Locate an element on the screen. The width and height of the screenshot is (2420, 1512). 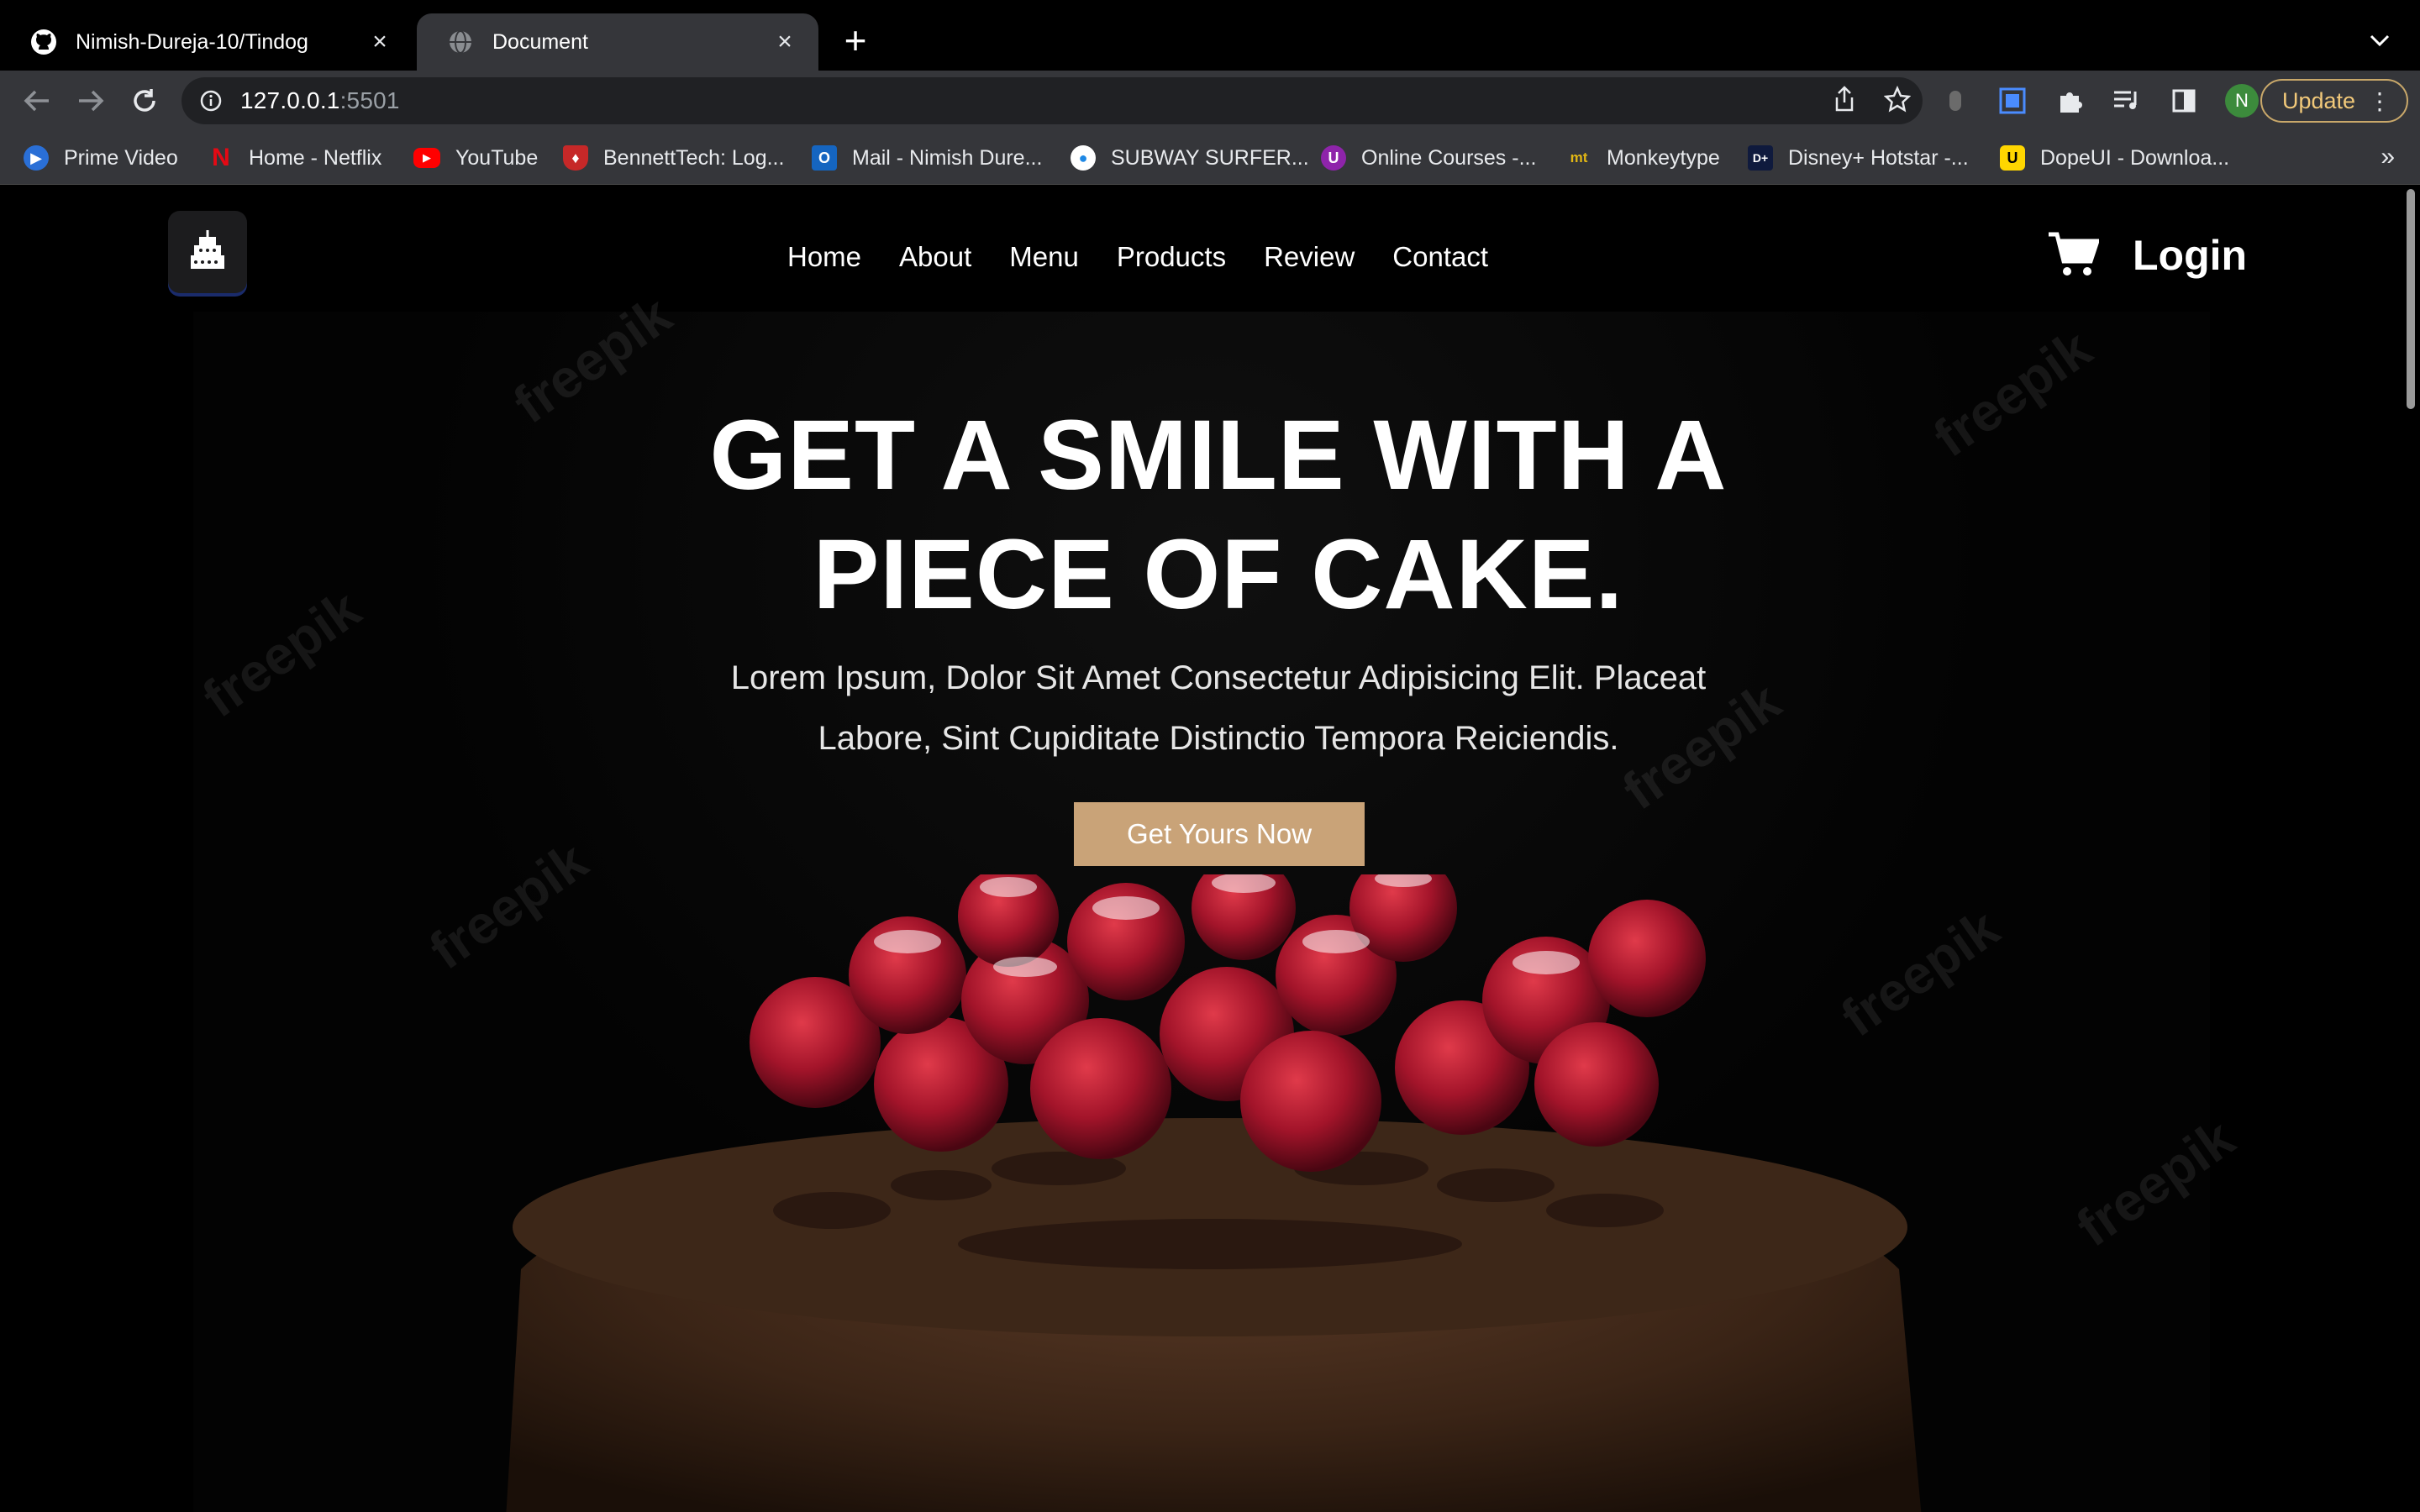
address-bar: 127.0.0.1:5501 is located at coordinates (1052, 100).